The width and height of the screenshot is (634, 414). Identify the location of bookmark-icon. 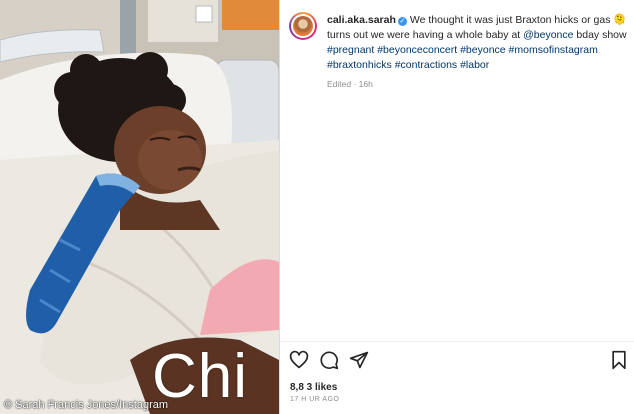
(619, 362).